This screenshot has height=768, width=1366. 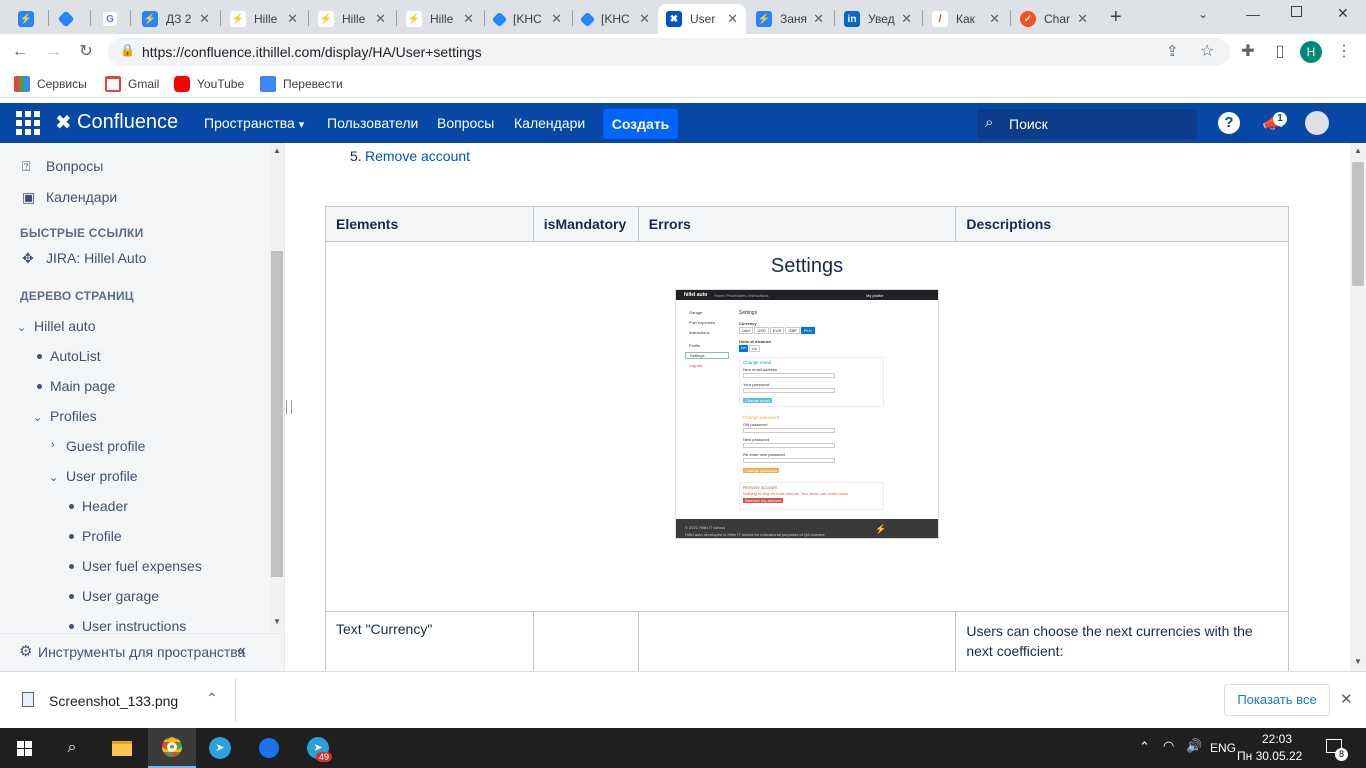 I want to click on search-icon: ⌕, so click(x=72, y=748).